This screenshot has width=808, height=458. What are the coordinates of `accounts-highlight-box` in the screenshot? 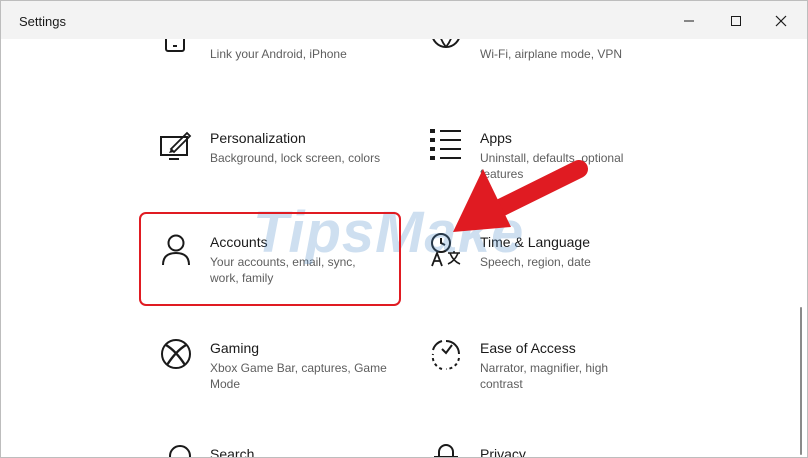 It's located at (270, 259).